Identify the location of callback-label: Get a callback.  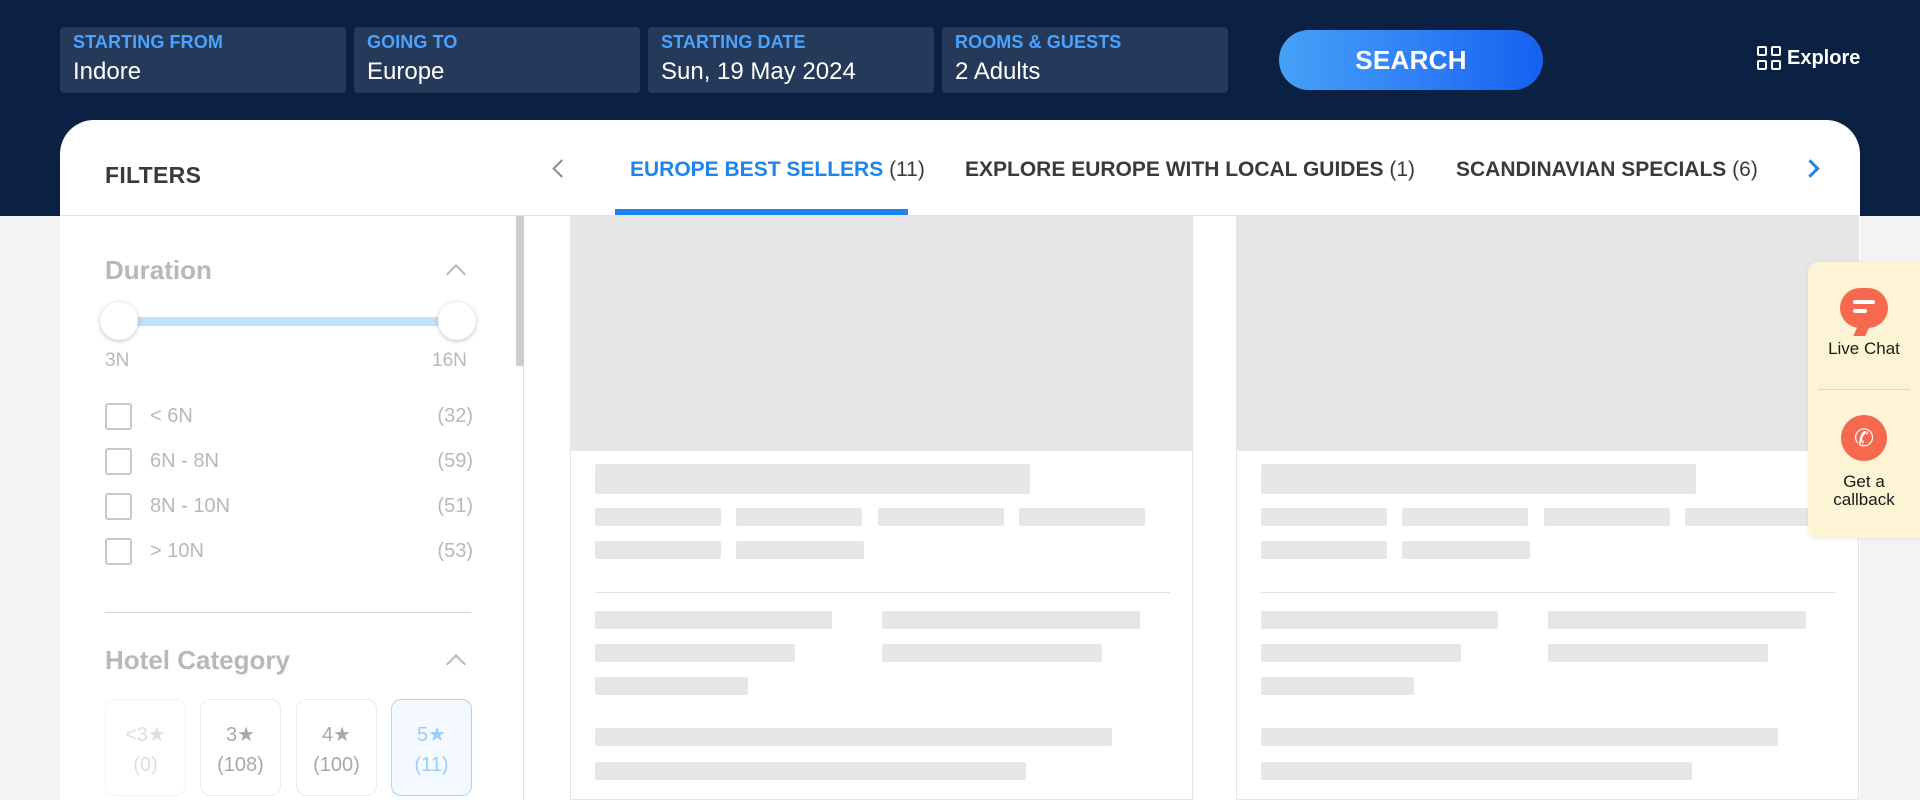
(1864, 490).